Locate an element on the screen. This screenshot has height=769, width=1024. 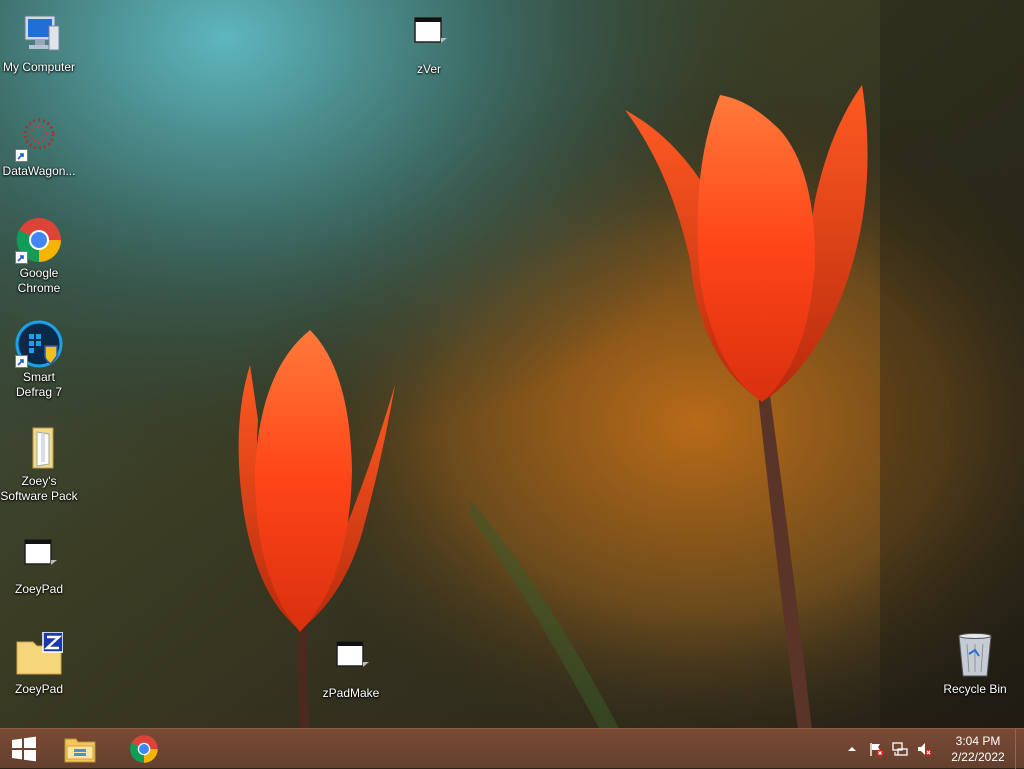
taskbar-chrome-button is located at coordinates (144, 749).